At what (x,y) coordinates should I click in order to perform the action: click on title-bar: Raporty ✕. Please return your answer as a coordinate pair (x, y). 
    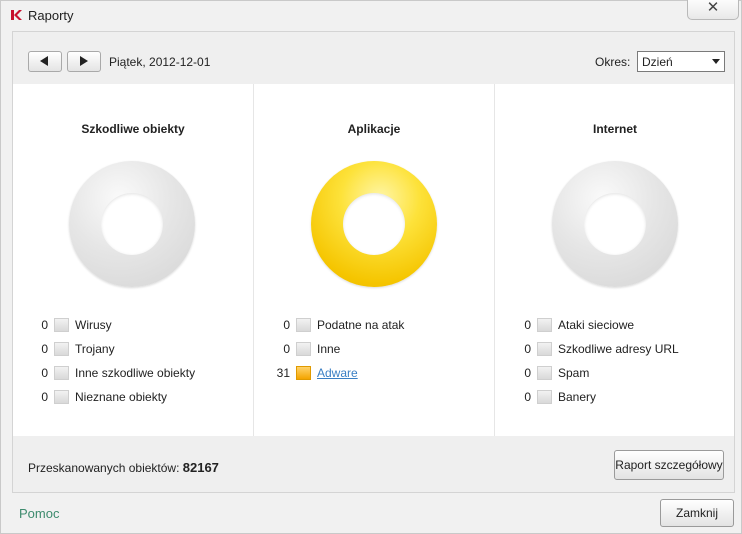
    Looking at the image, I should click on (371, 14).